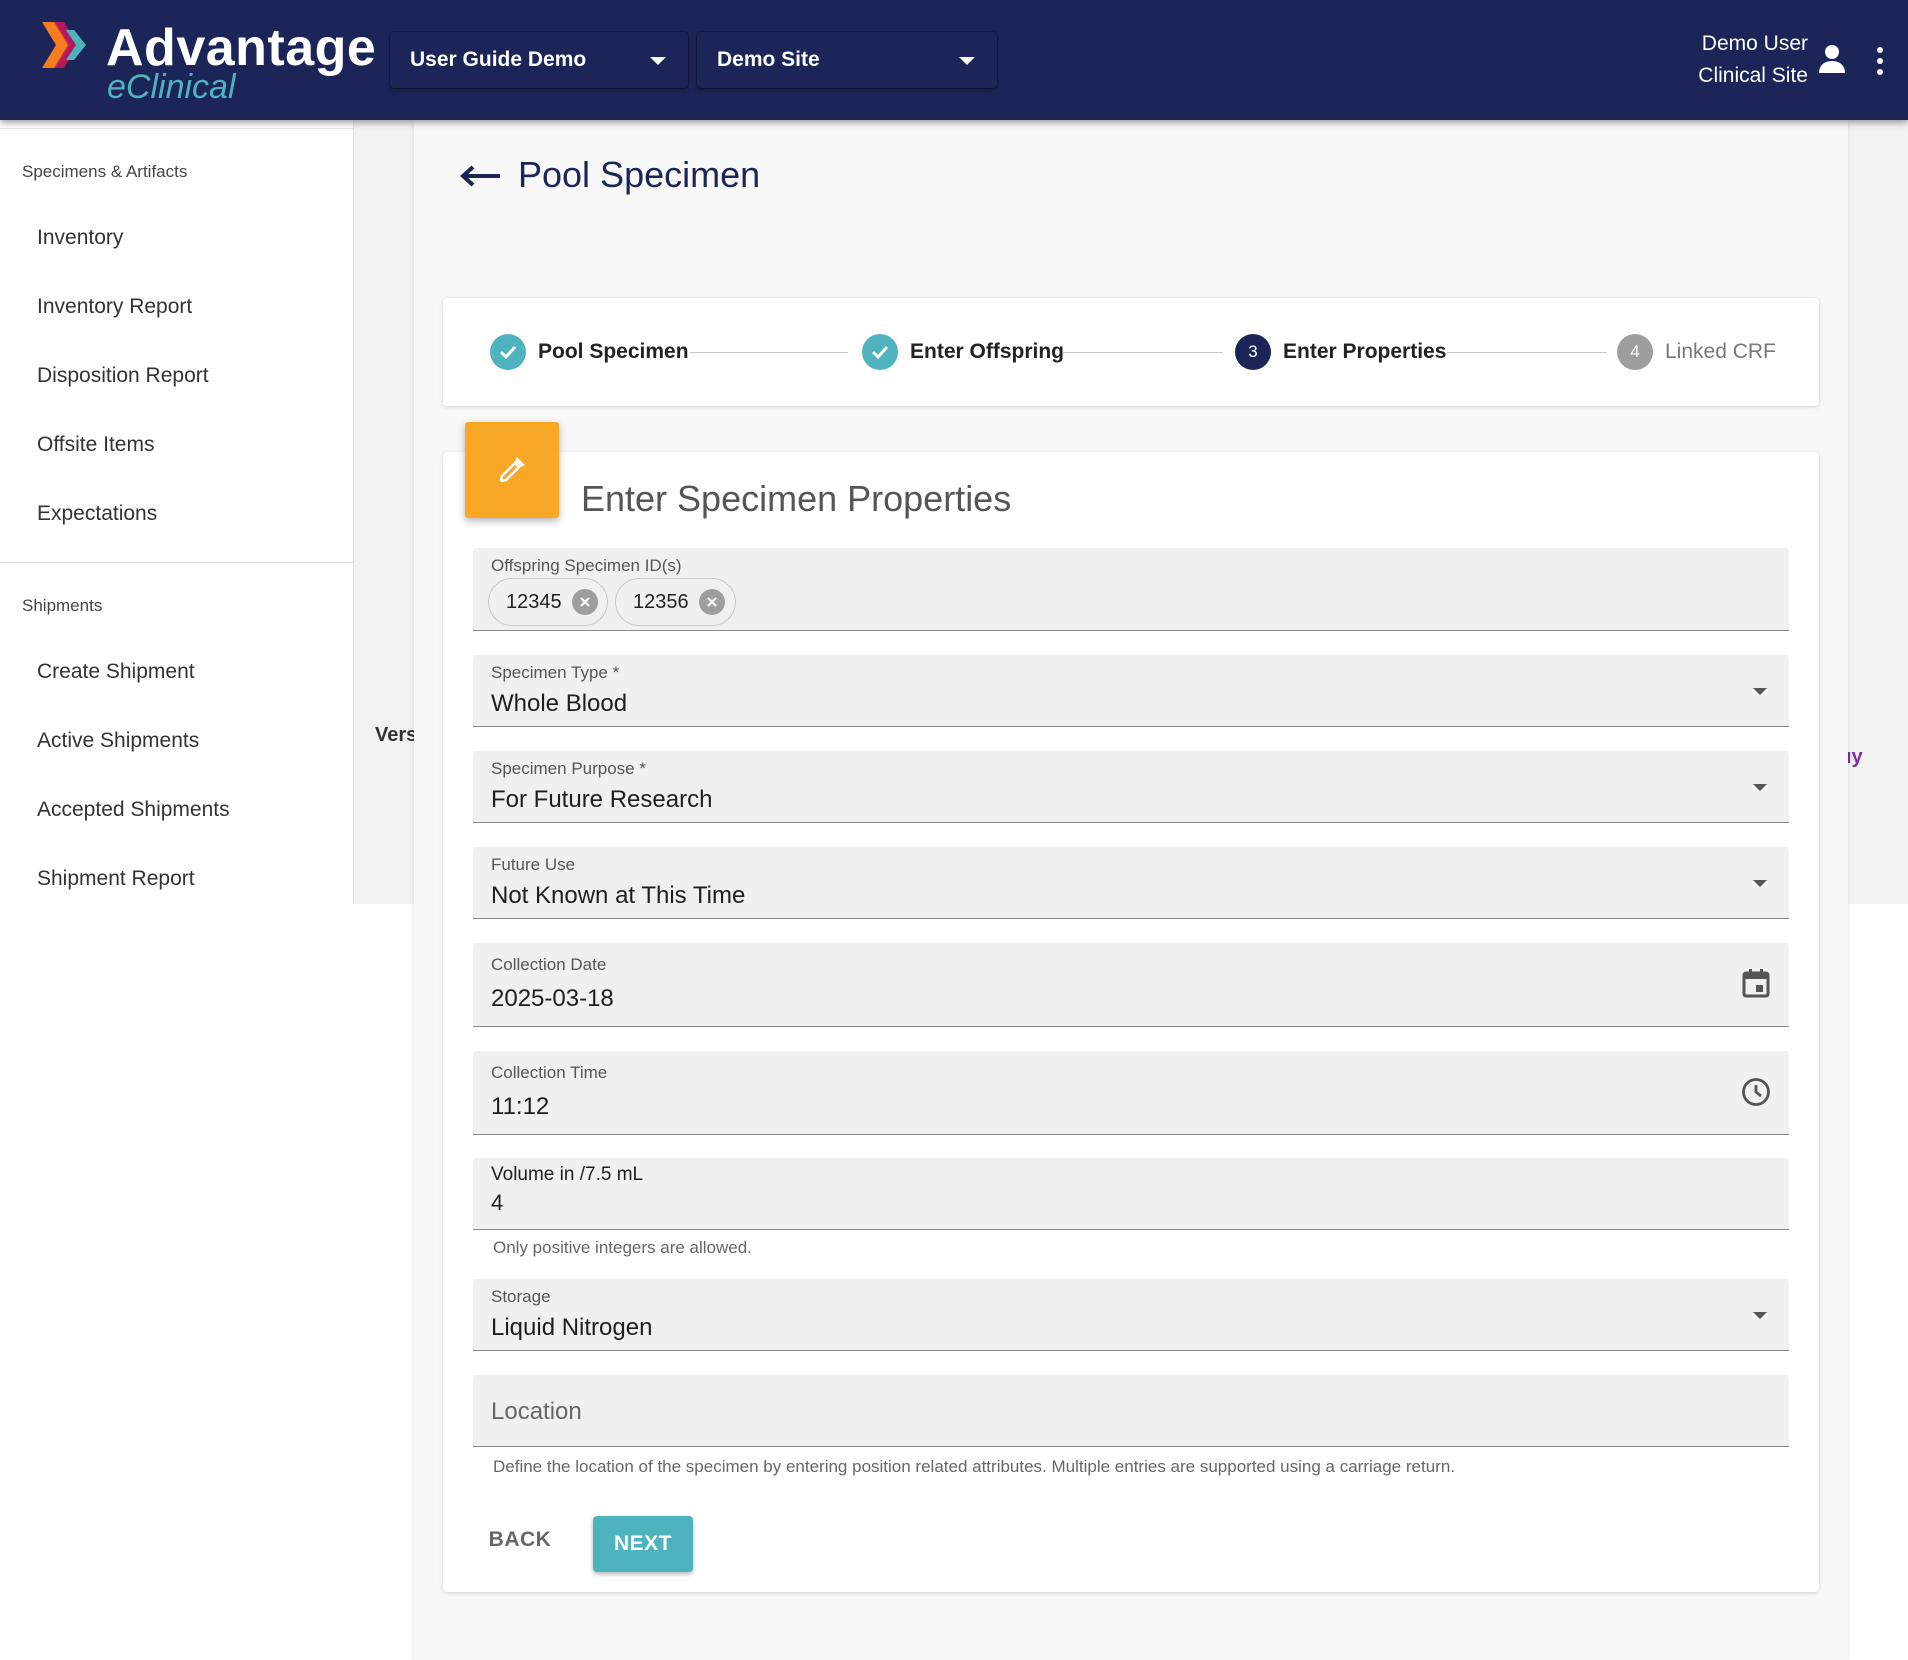  Describe the element at coordinates (1253, 352) in the screenshot. I see `step-number: 3` at that location.